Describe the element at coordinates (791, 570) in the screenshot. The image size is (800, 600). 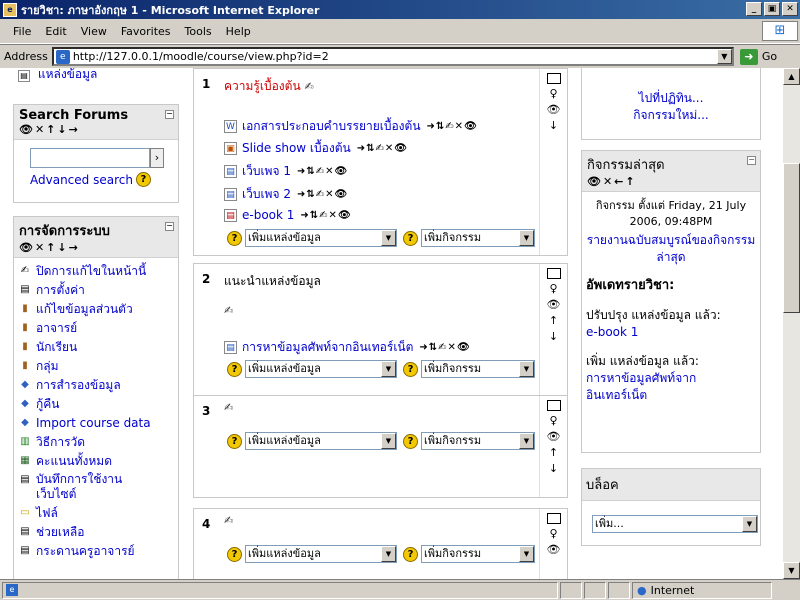
I see `scroll-down-icon: ▼` at that location.